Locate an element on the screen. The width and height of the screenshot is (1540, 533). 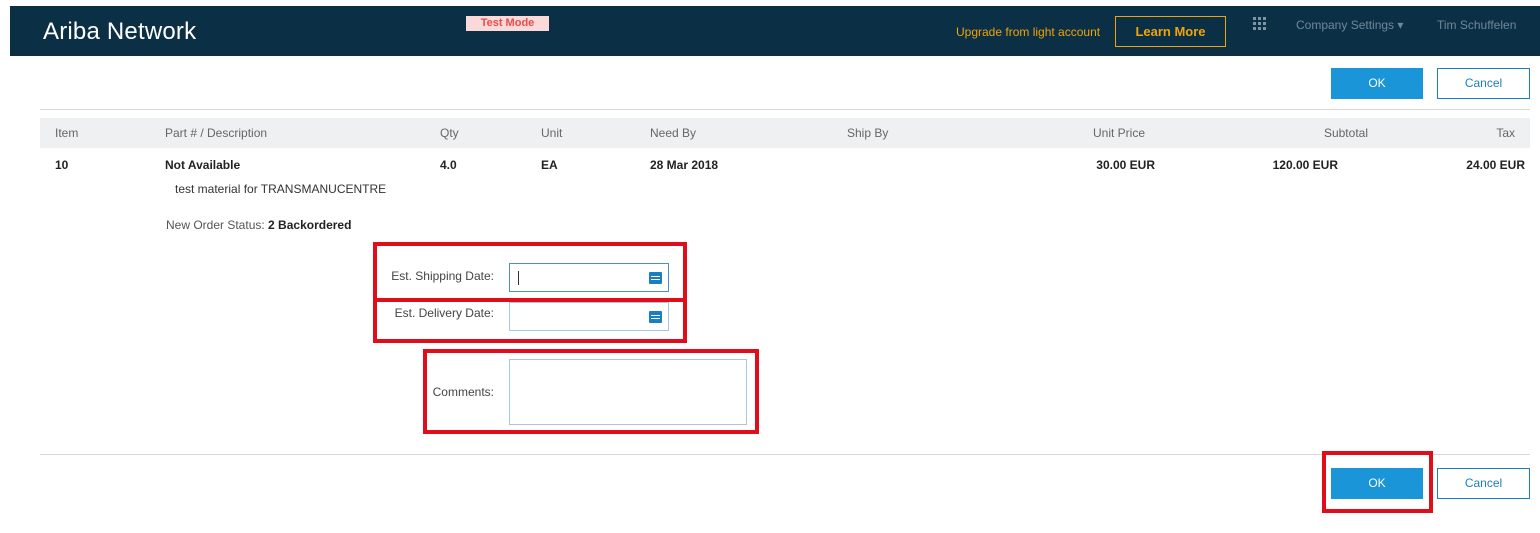
brand-logo: Ariba Network is located at coordinates (120, 31).